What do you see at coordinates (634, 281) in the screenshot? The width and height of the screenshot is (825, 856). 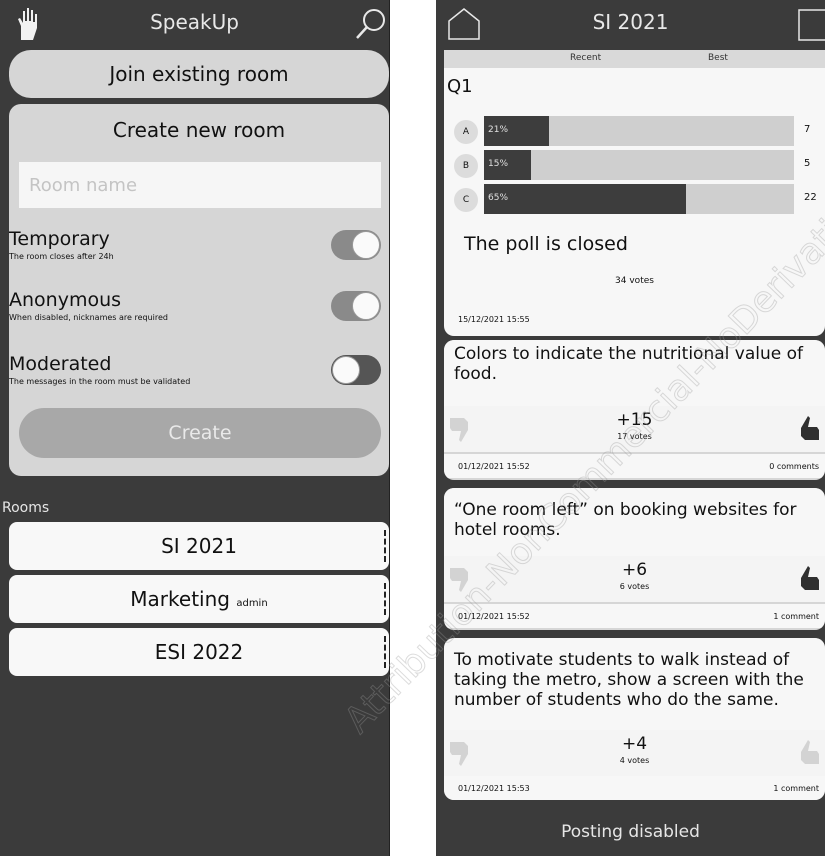 I see `poll-vote-count: 34 votes` at bounding box center [634, 281].